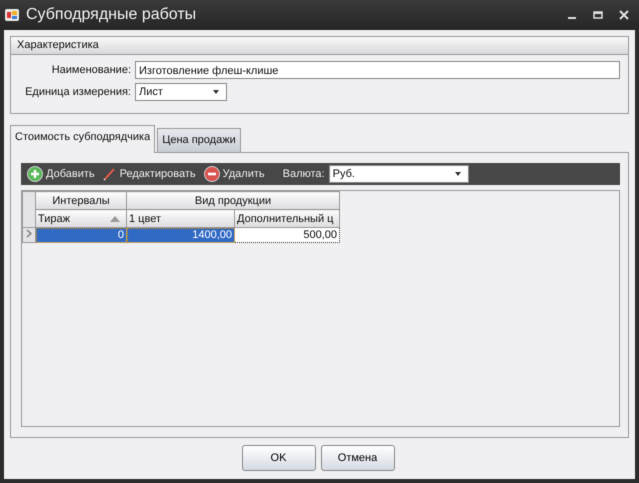 Image resolution: width=639 pixels, height=483 pixels. Describe the element at coordinates (12, 15) in the screenshot. I see `app-icon` at that location.